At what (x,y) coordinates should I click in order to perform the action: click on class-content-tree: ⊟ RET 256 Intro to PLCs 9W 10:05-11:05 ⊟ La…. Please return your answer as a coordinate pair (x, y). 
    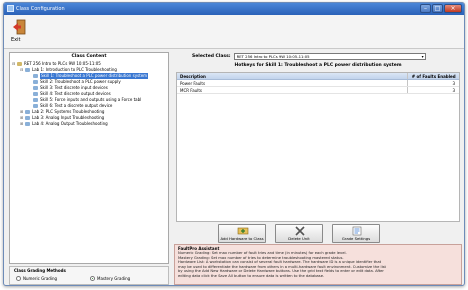
    Looking at the image, I should click on (89, 94).